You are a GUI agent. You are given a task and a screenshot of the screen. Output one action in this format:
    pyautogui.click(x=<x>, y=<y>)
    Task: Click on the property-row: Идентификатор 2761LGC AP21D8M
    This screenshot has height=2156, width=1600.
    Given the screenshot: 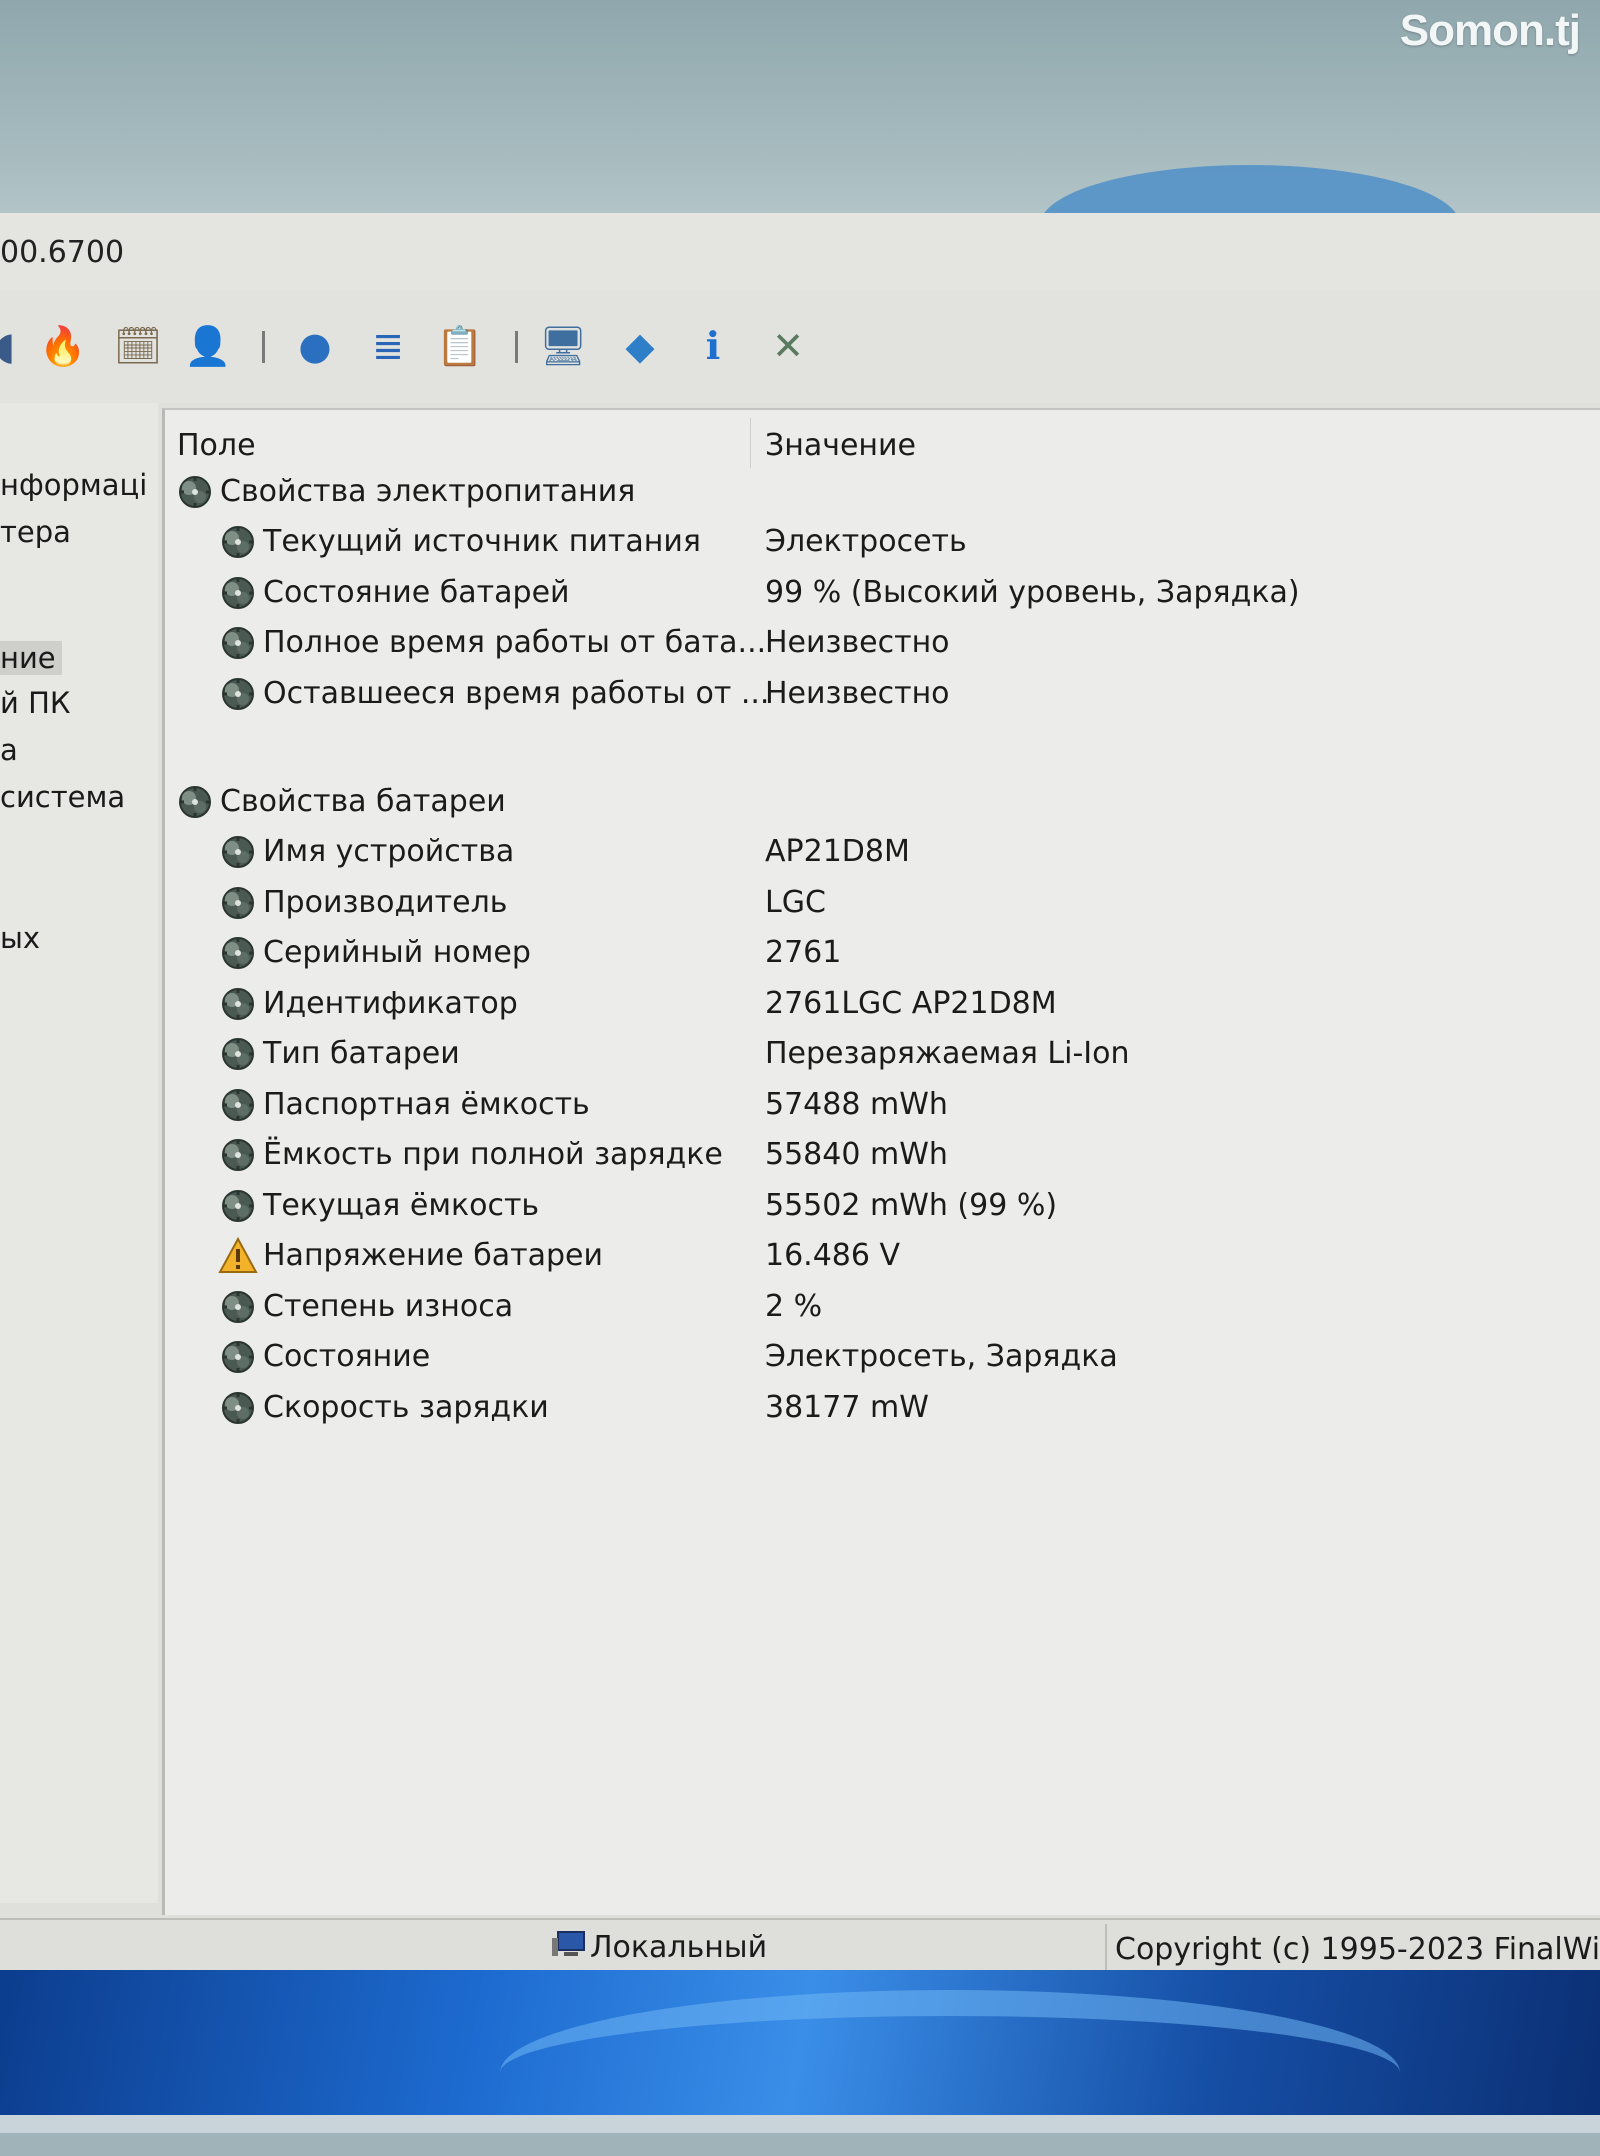 What is the action you would take?
    pyautogui.click(x=882, y=1005)
    